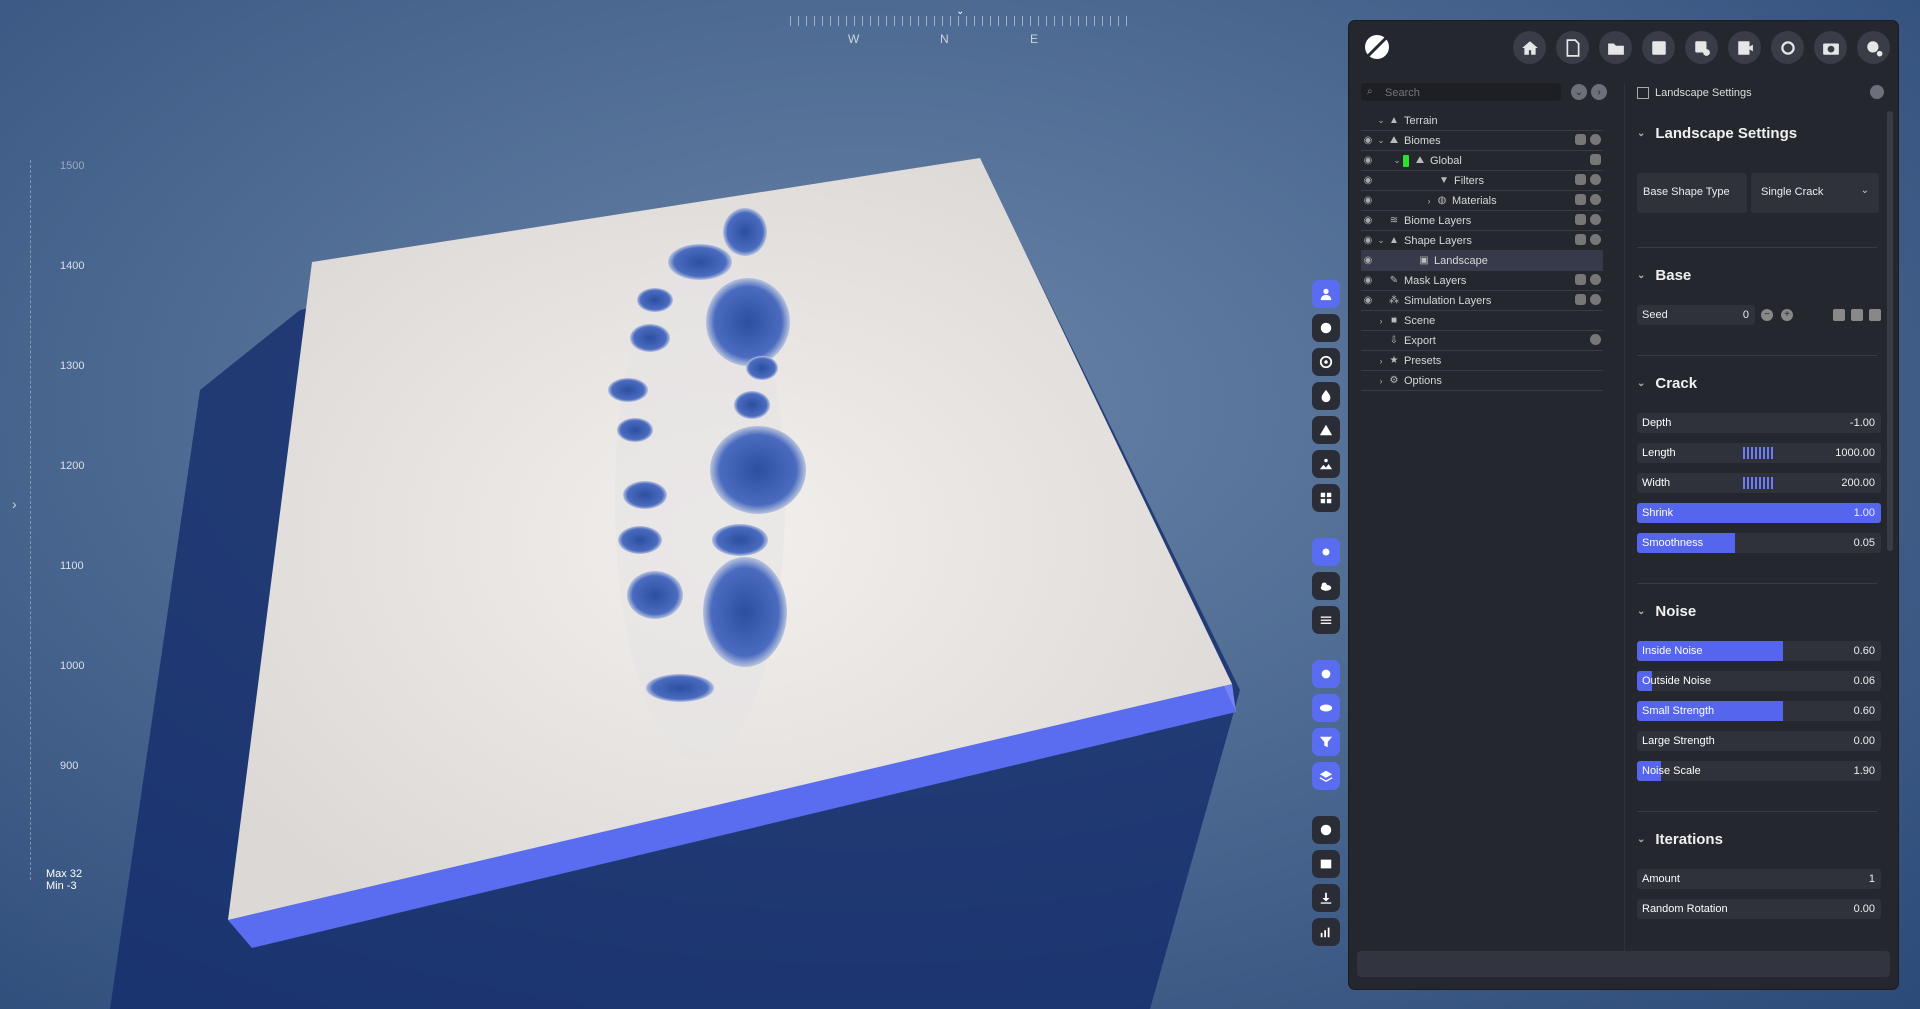 Image resolution: width=1920 pixels, height=1009 pixels. What do you see at coordinates (1470, 93) in the screenshot?
I see `search-input` at bounding box center [1470, 93].